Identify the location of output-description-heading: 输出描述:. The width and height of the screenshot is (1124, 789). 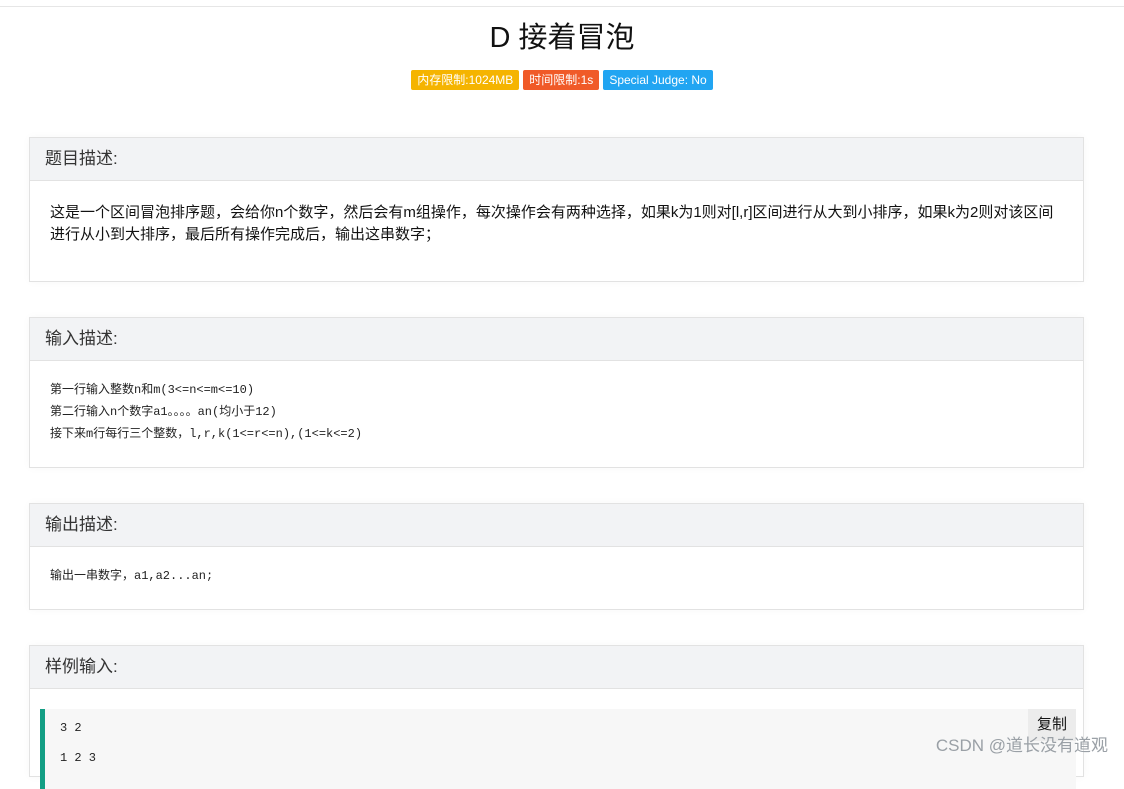
(556, 525).